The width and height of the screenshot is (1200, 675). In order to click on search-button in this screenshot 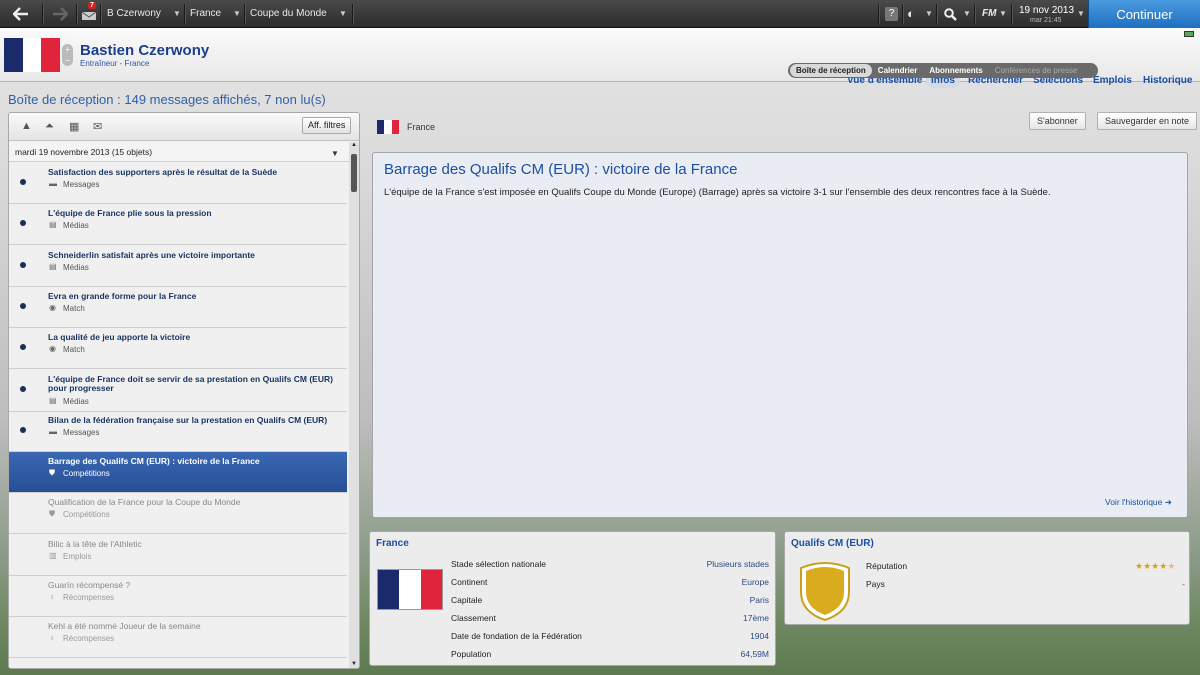, I will do `click(950, 14)`.